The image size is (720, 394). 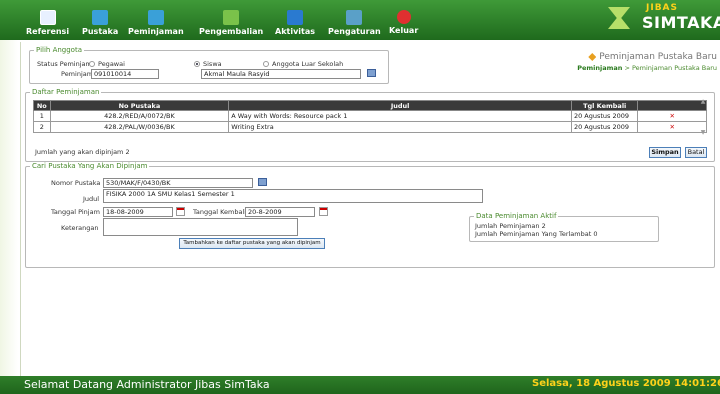 I want to click on power-icon, so click(x=403, y=17).